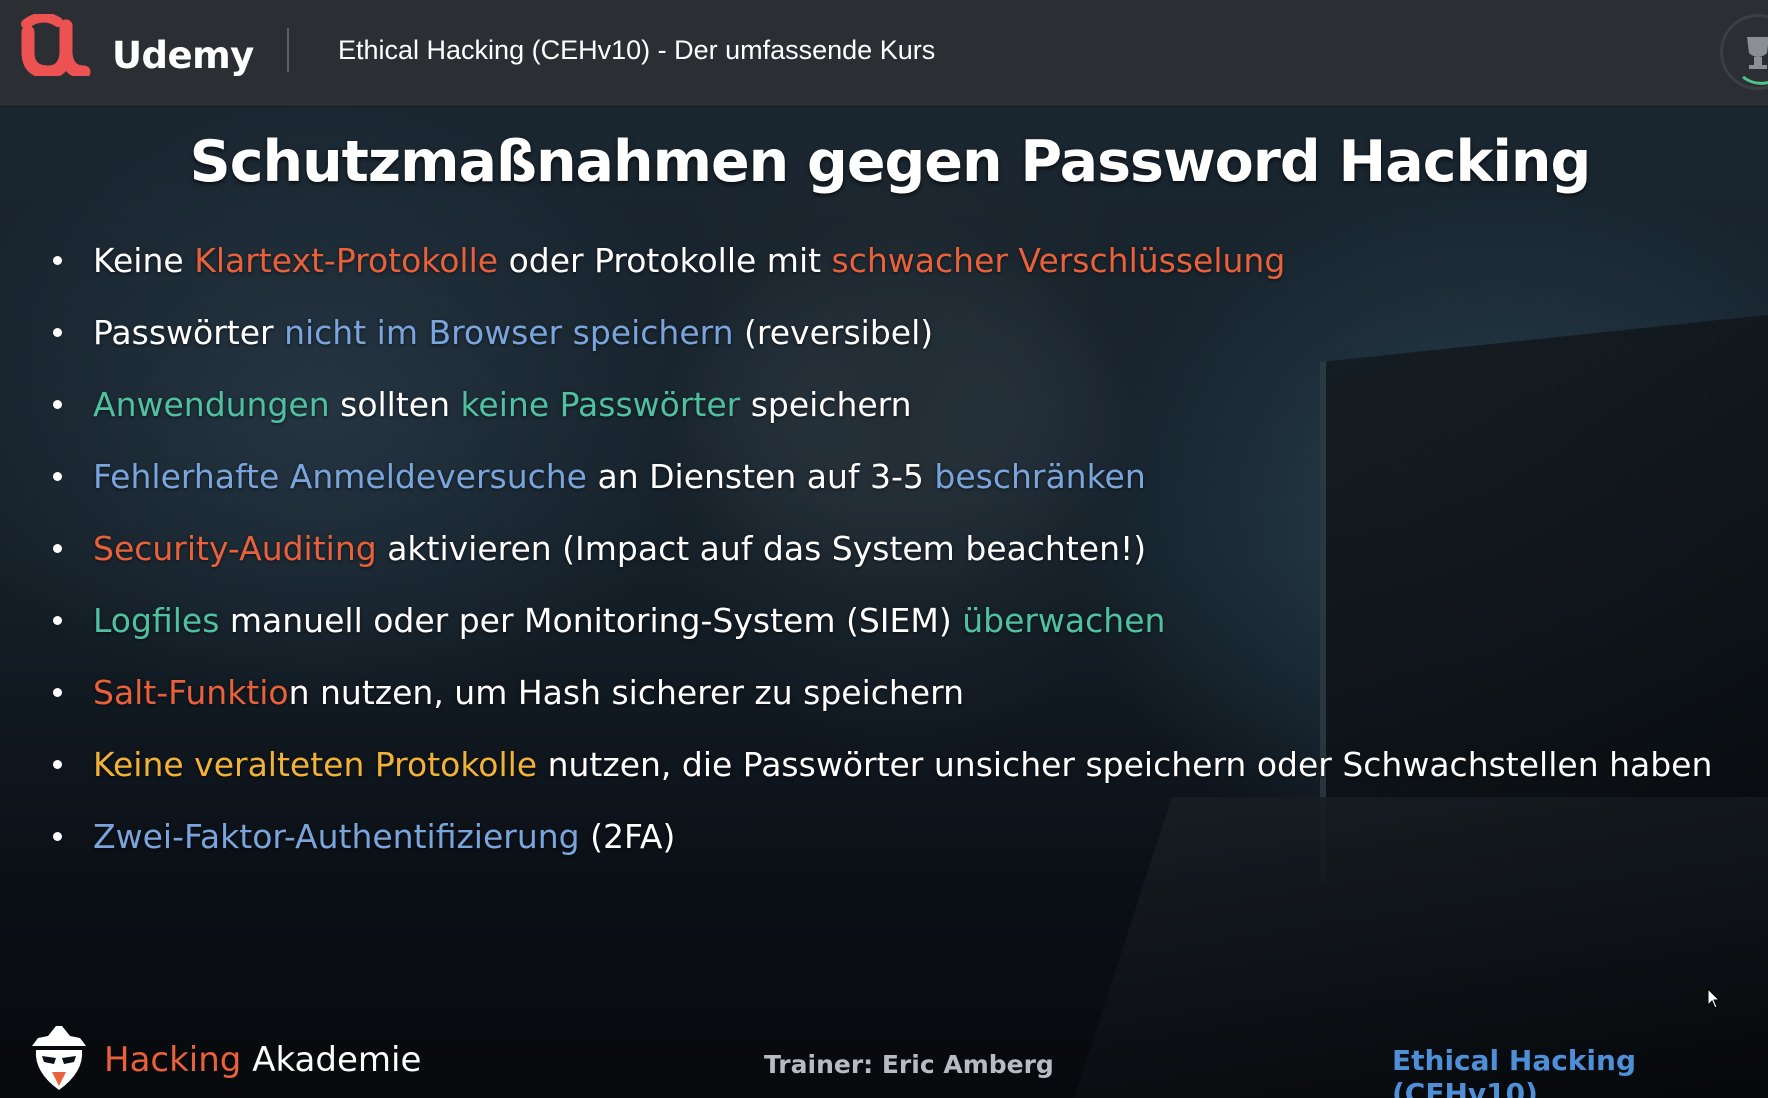  Describe the element at coordinates (1064, 620) in the screenshot. I see `bullet-text-segment: überwachen` at that location.